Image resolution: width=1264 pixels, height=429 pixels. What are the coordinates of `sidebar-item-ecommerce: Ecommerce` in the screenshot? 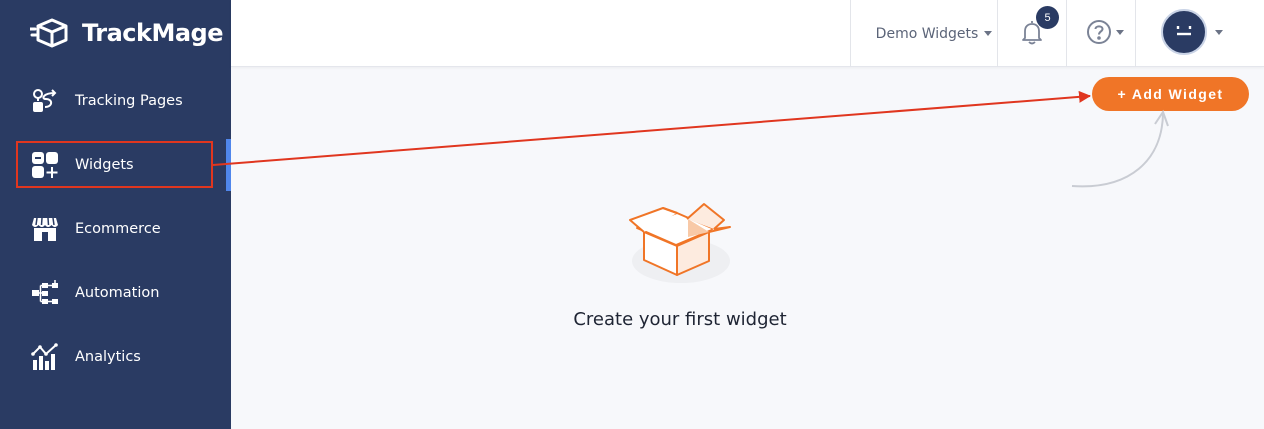 It's located at (115, 229).